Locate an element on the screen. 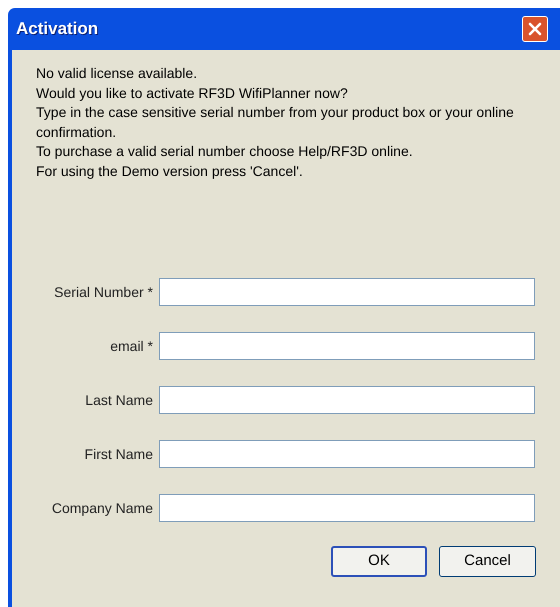 This screenshot has height=607, width=560. field-label: Company Name is located at coordinates (102, 508).